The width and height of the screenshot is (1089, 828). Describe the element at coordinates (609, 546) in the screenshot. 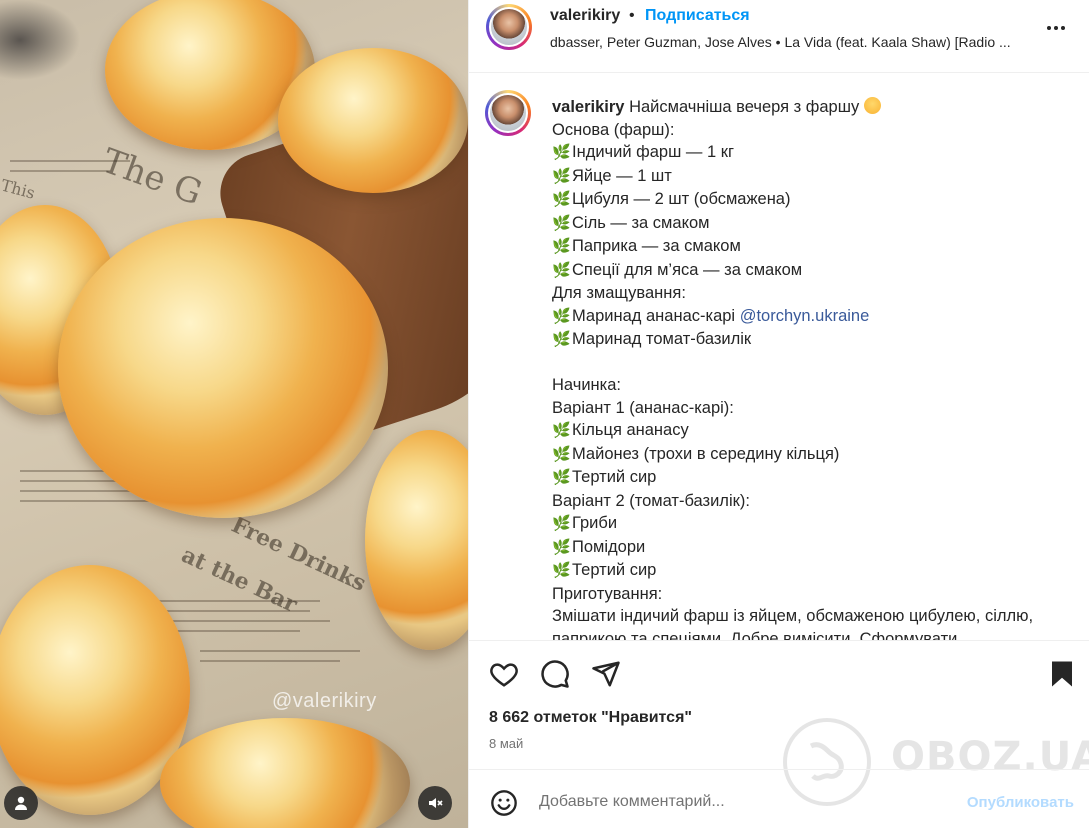

I see `caption-line: Помідори` at that location.